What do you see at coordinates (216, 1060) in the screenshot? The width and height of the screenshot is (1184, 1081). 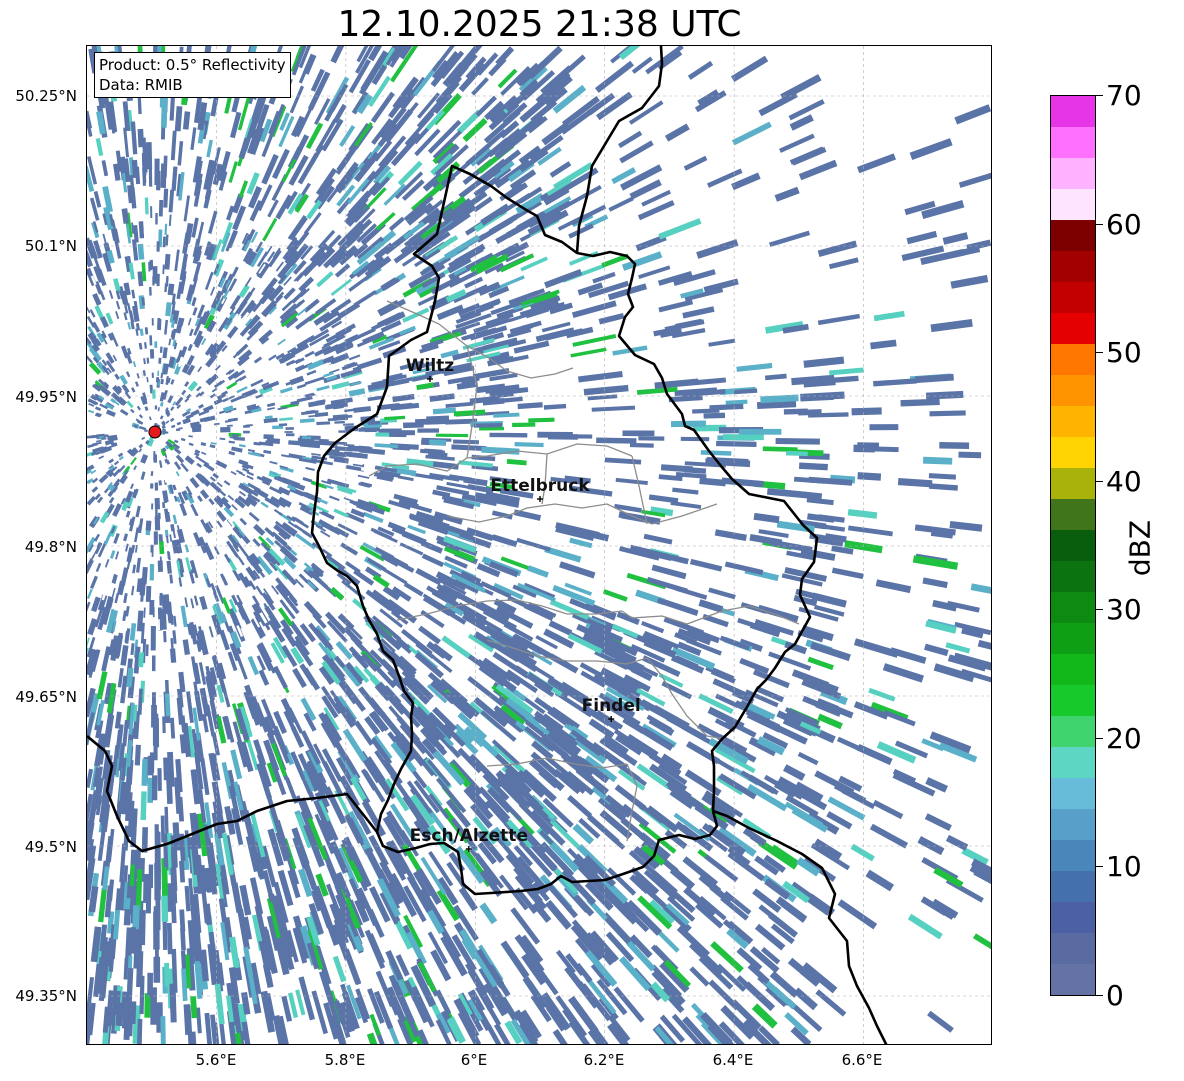 I see `x-tick-label: 5.6°E` at bounding box center [216, 1060].